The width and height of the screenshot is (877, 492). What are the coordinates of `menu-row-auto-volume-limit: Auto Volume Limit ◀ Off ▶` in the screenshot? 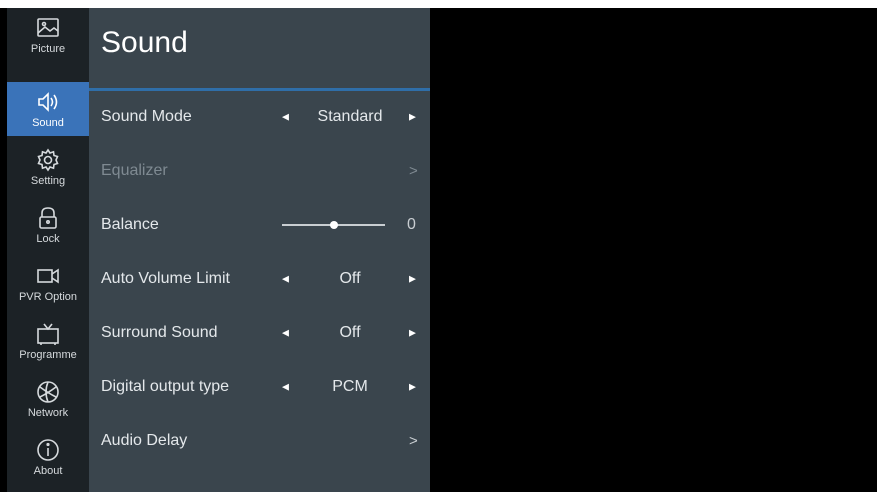 It's located at (259, 279).